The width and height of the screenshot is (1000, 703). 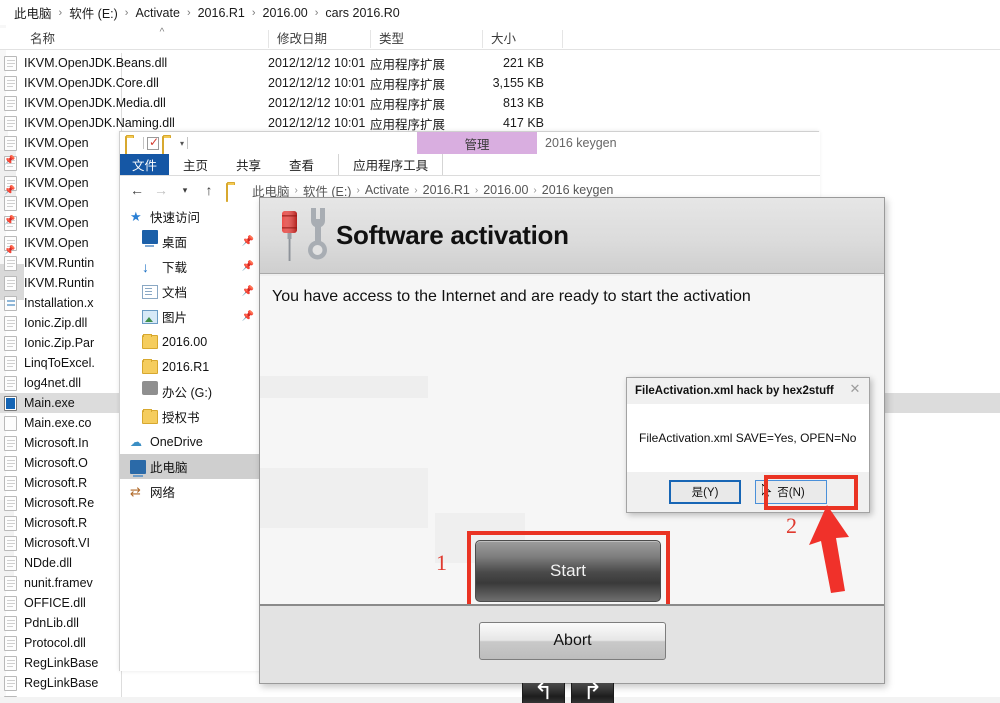 I want to click on chevron-down-icon: ▾, so click(x=182, y=143).